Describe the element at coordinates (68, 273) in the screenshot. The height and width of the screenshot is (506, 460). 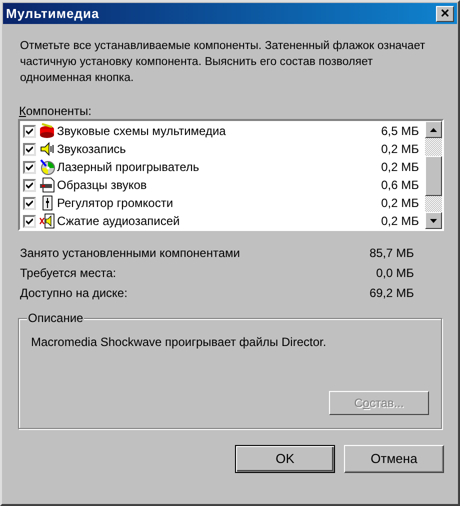
I see `stat-label: Требуется места:` at that location.